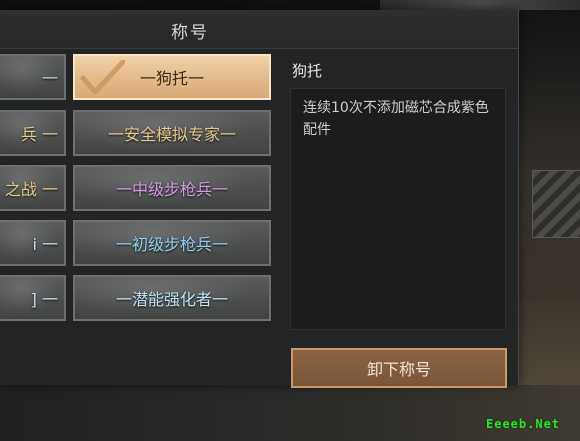 The width and height of the screenshot is (580, 441). What do you see at coordinates (45, 244) in the screenshot?
I see `title-label: i 一` at bounding box center [45, 244].